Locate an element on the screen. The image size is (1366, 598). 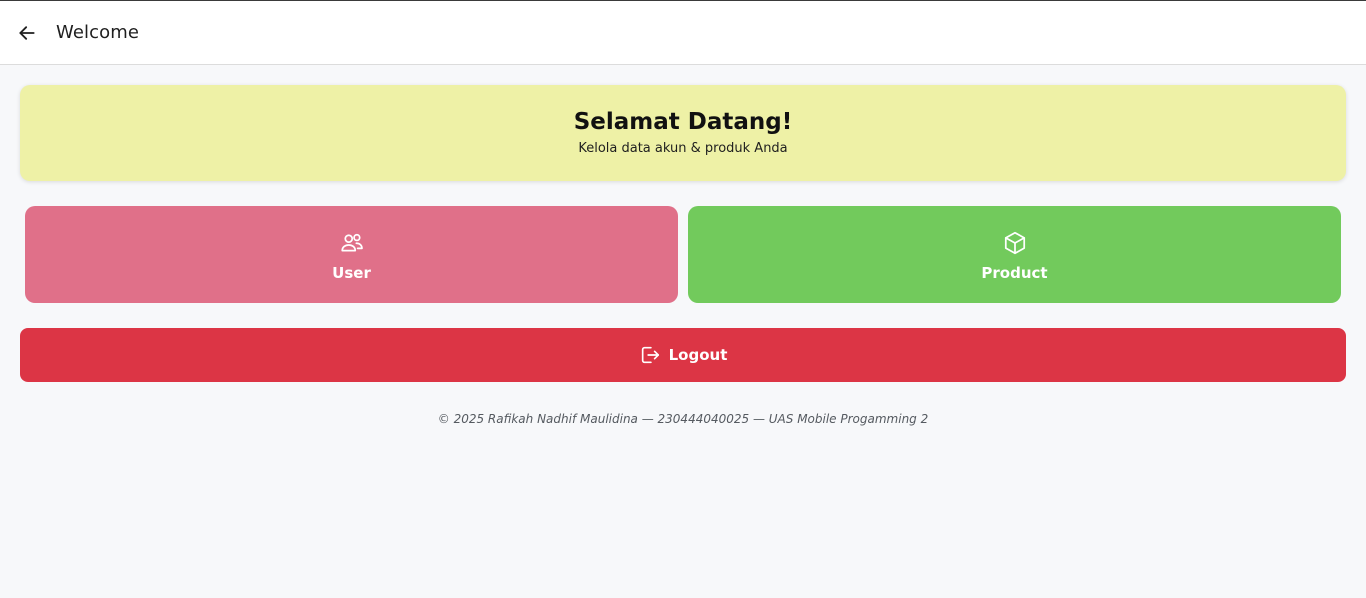
logout-button: Logout is located at coordinates (683, 355).